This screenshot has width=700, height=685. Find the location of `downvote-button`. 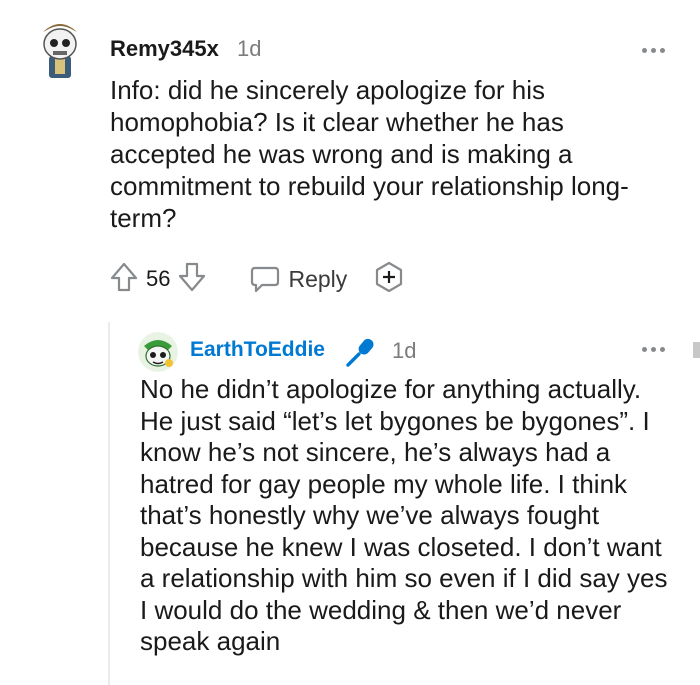

downvote-button is located at coordinates (192, 279).